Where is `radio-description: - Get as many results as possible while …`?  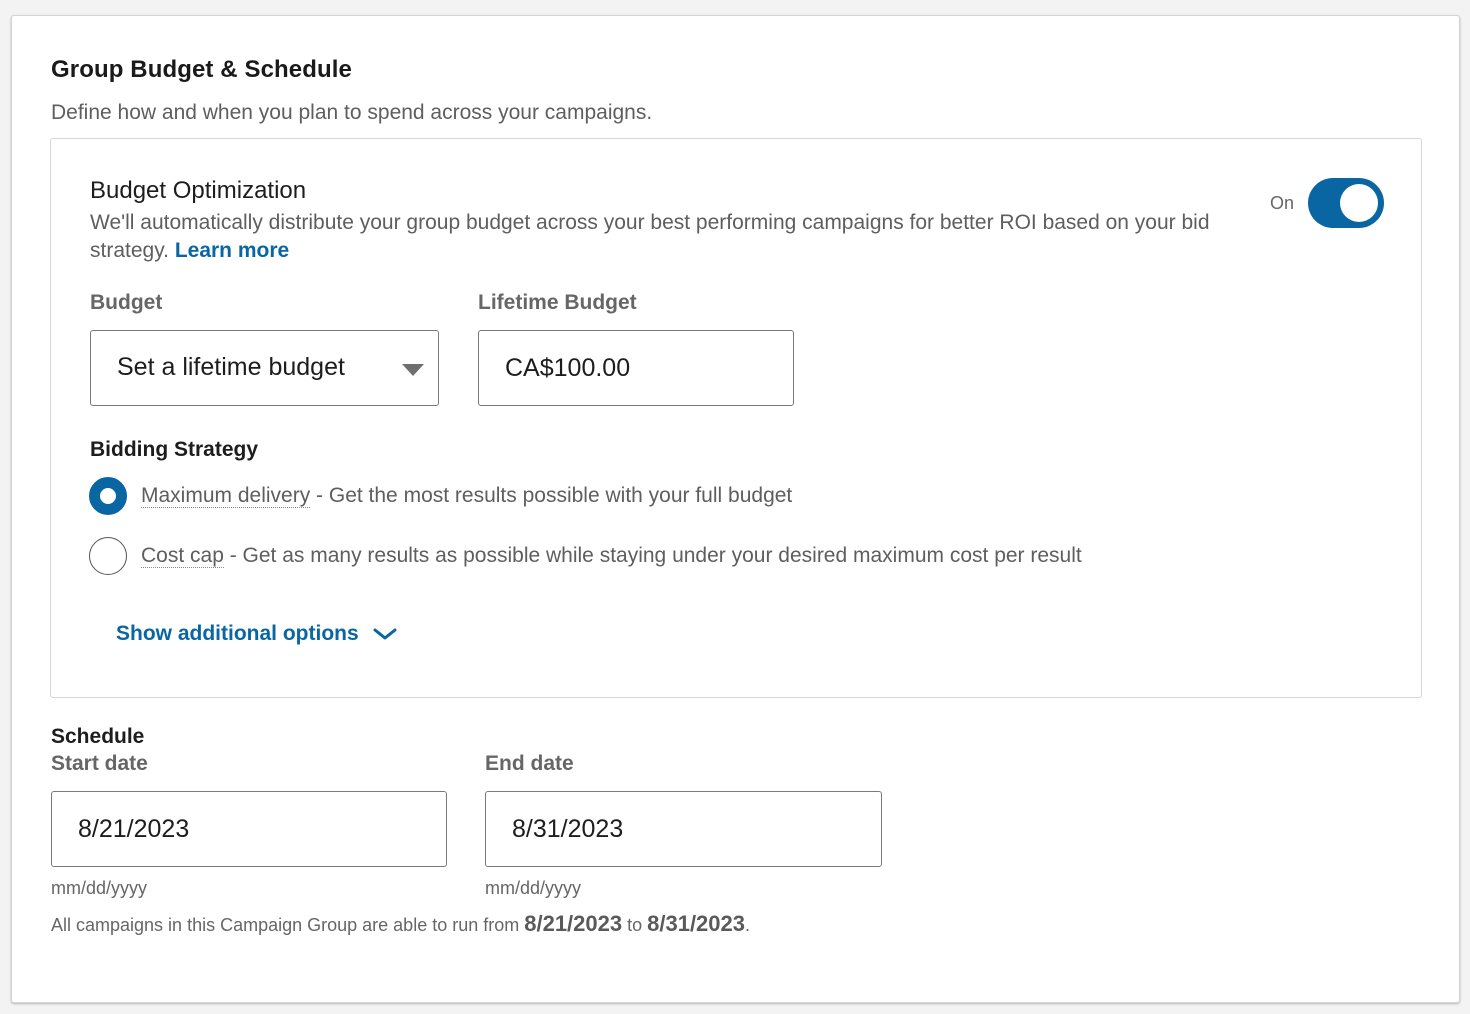 radio-description: - Get as many results as possible while … is located at coordinates (652, 555).